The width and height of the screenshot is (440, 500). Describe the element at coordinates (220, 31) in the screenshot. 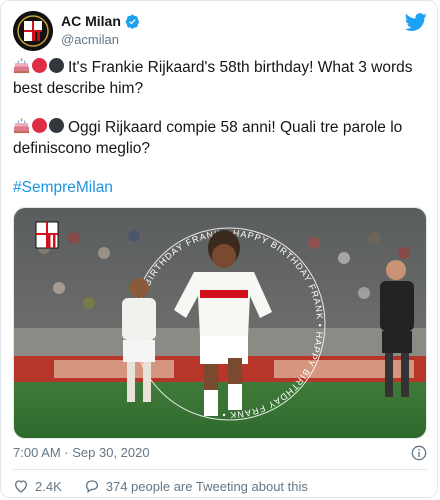

I see `tweet-header: AC Milan @acmilan` at that location.